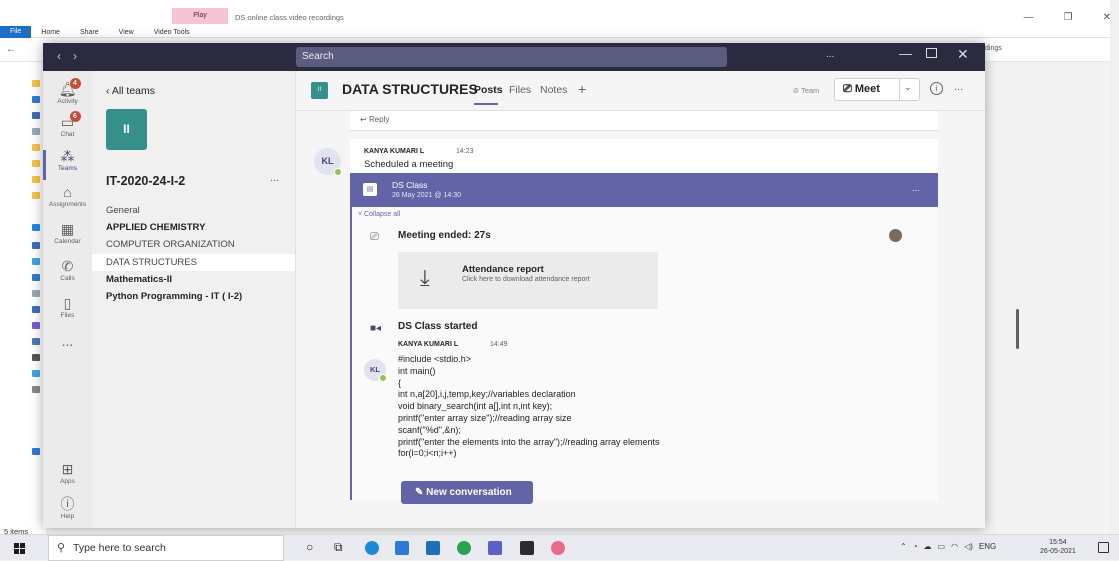  Describe the element at coordinates (193, 210) in the screenshot. I see `channel-general: General` at that location.